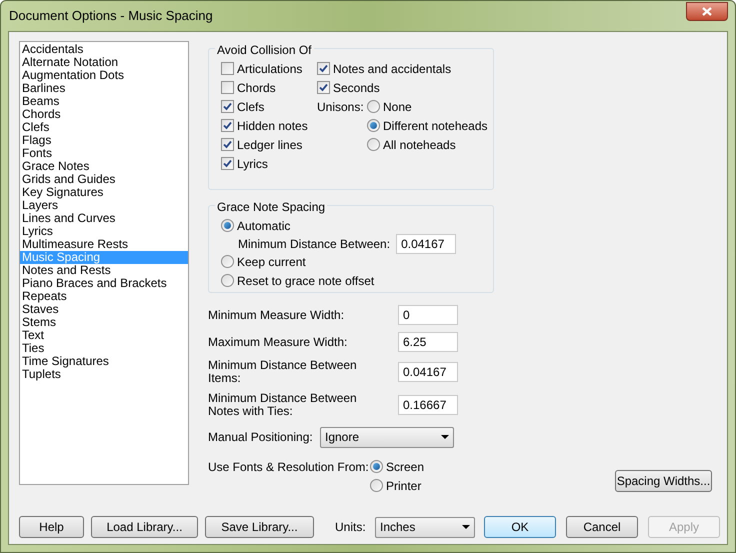 The image size is (736, 553). I want to click on category-item: Piano Braces and Brackets, so click(104, 283).